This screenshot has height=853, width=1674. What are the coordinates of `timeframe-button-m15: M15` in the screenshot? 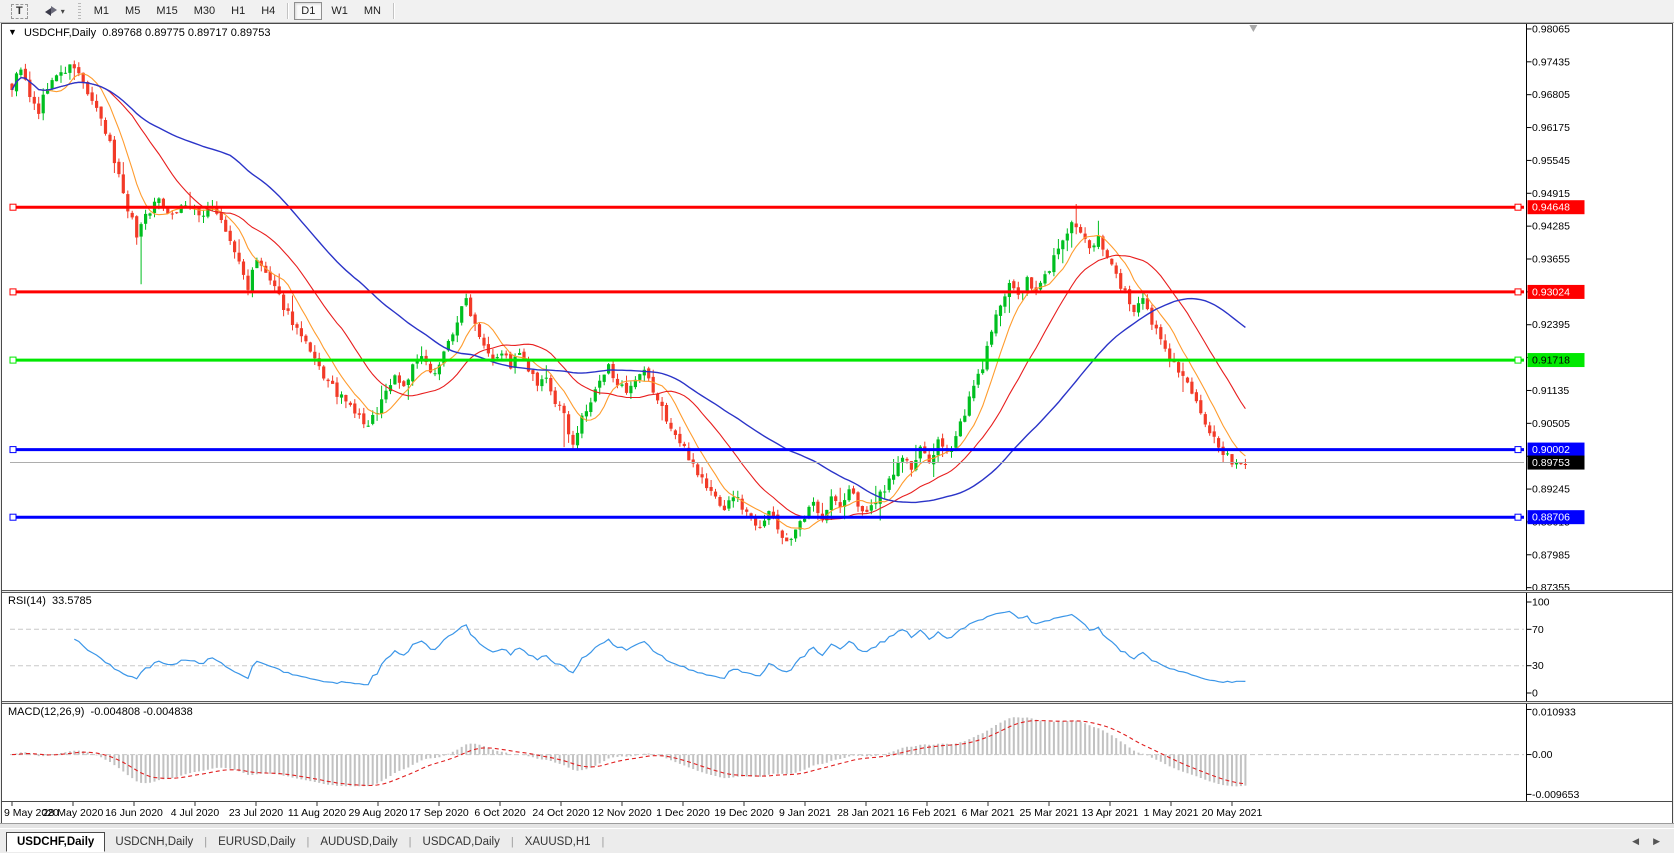 It's located at (166, 11).